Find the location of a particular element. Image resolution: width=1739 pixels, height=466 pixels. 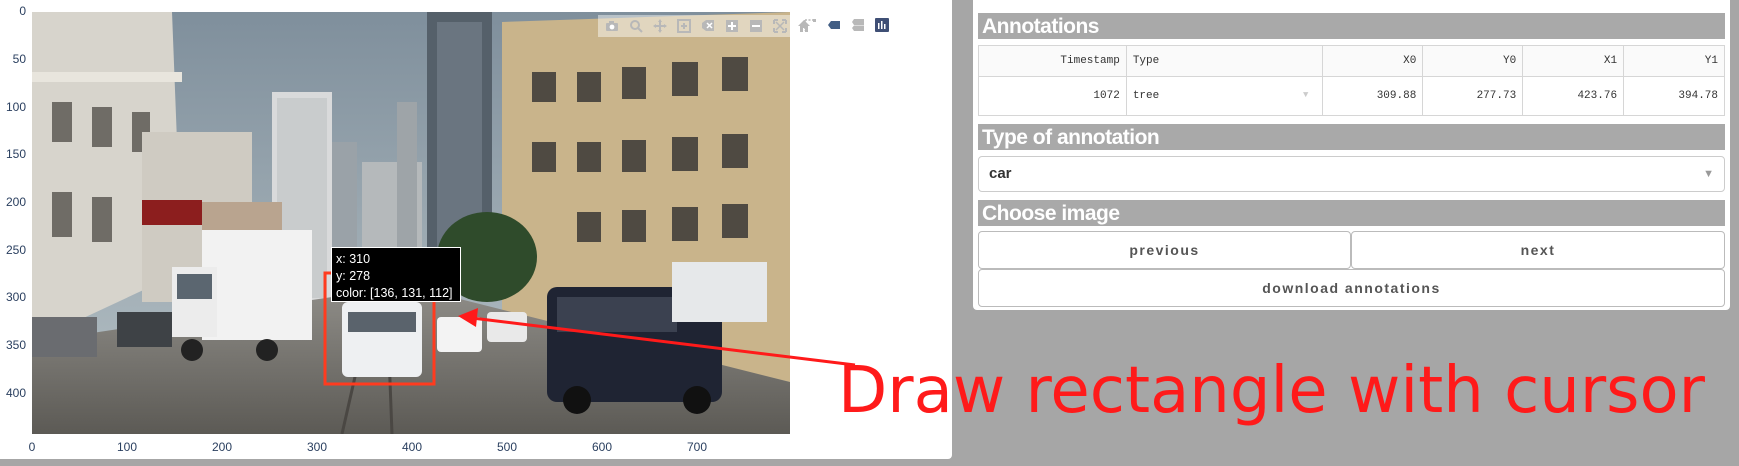

type-of-annotation-header: Type of annotation is located at coordinates (1351, 137).